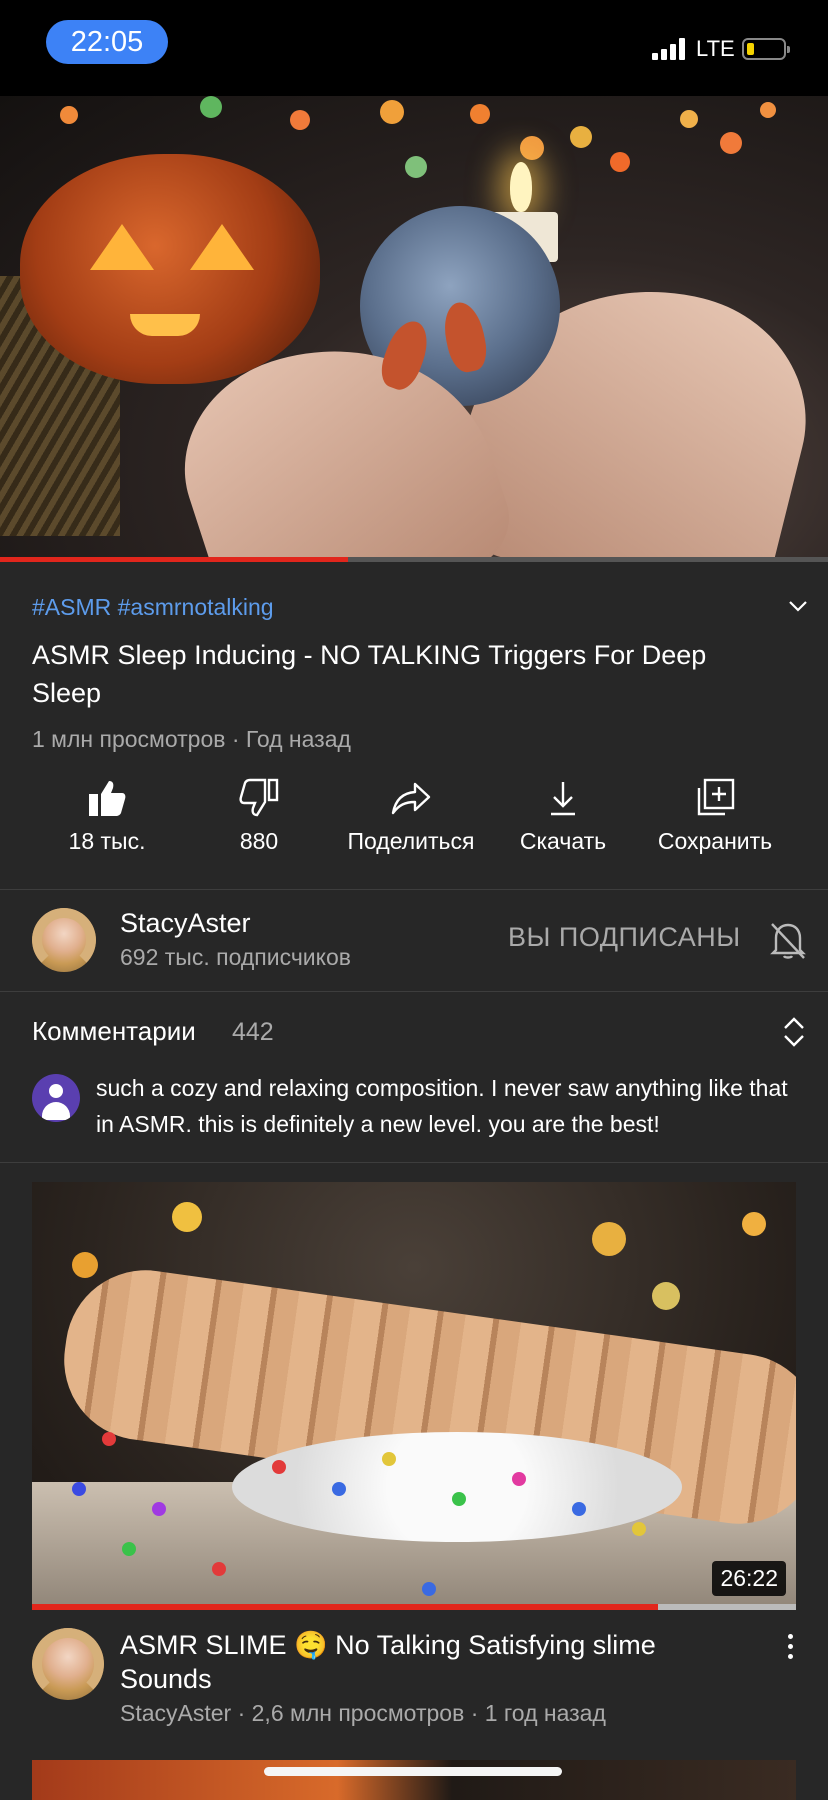 This screenshot has width=828, height=1800. I want to click on subscribed-button: ВЫ ПОДПИСАНЫ, so click(624, 937).